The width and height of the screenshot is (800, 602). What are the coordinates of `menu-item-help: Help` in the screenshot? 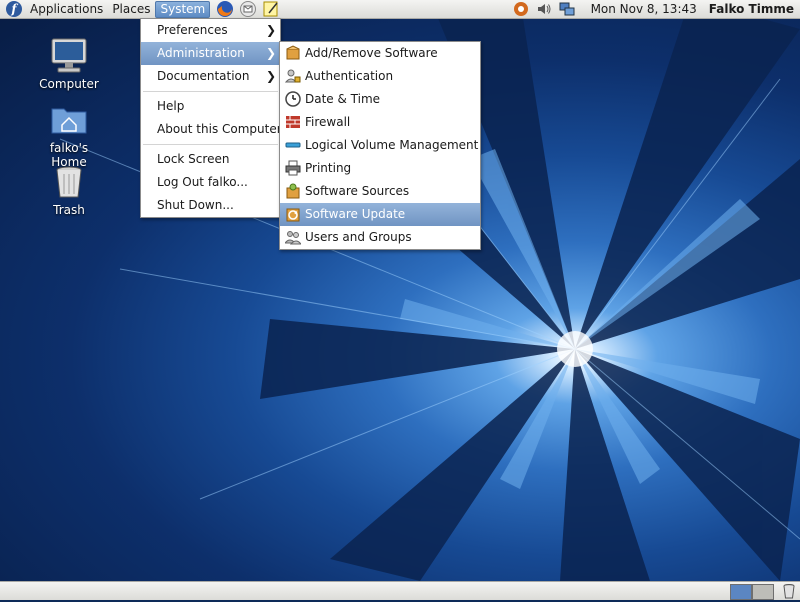 It's located at (210, 106).